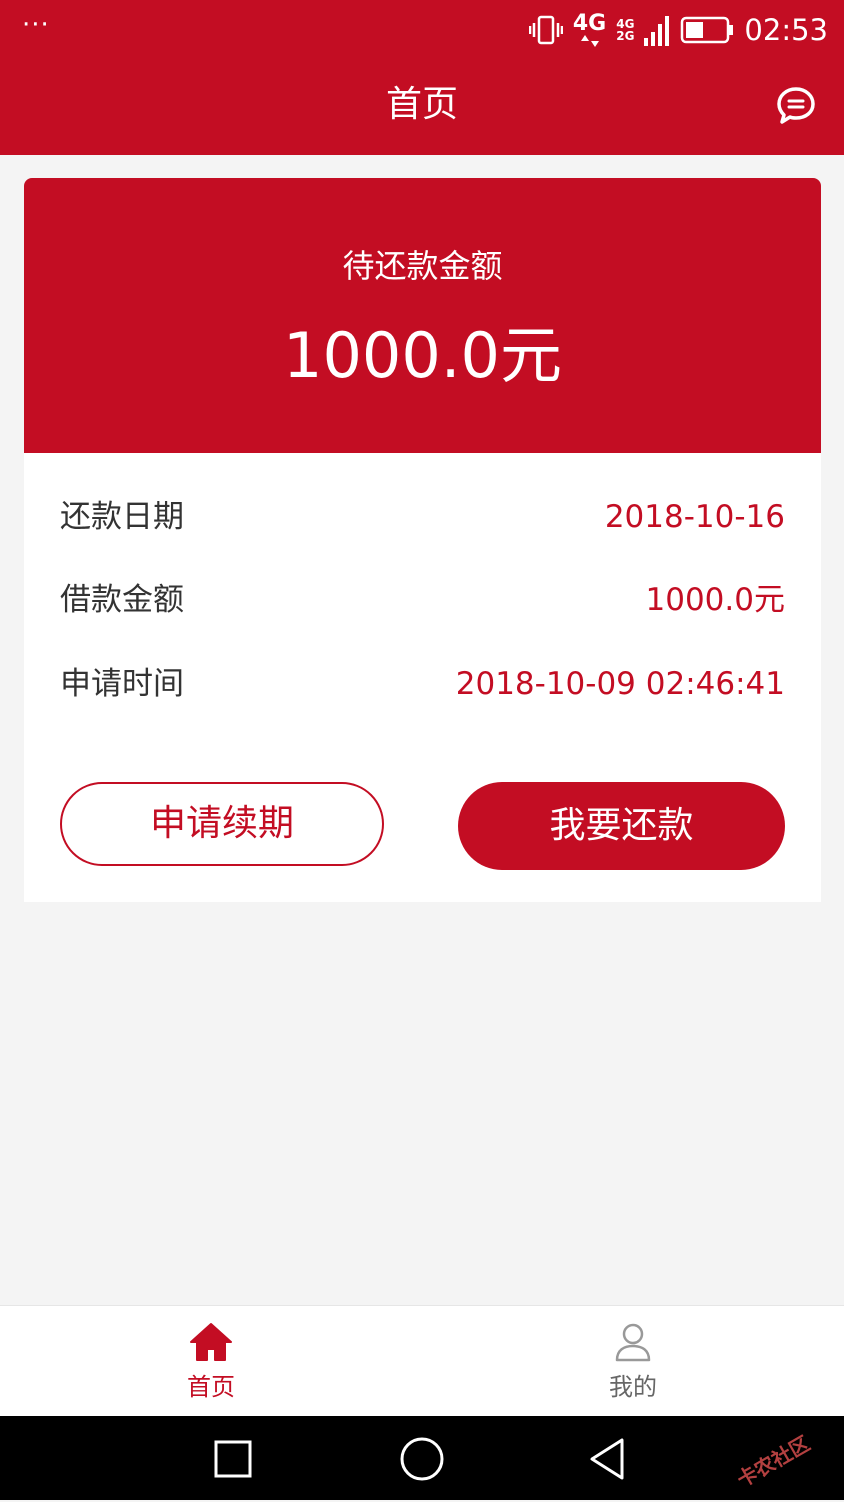 The height and width of the screenshot is (1502, 844). What do you see at coordinates (621, 826) in the screenshot?
I see `repay-button: 我要还款` at bounding box center [621, 826].